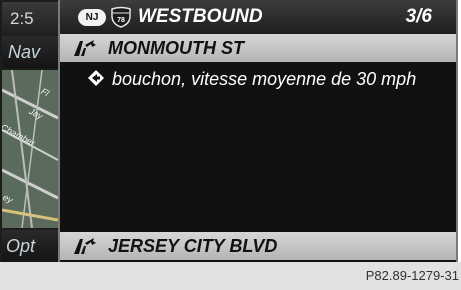 This screenshot has width=461, height=290. I want to click on route-number: 78, so click(121, 20).